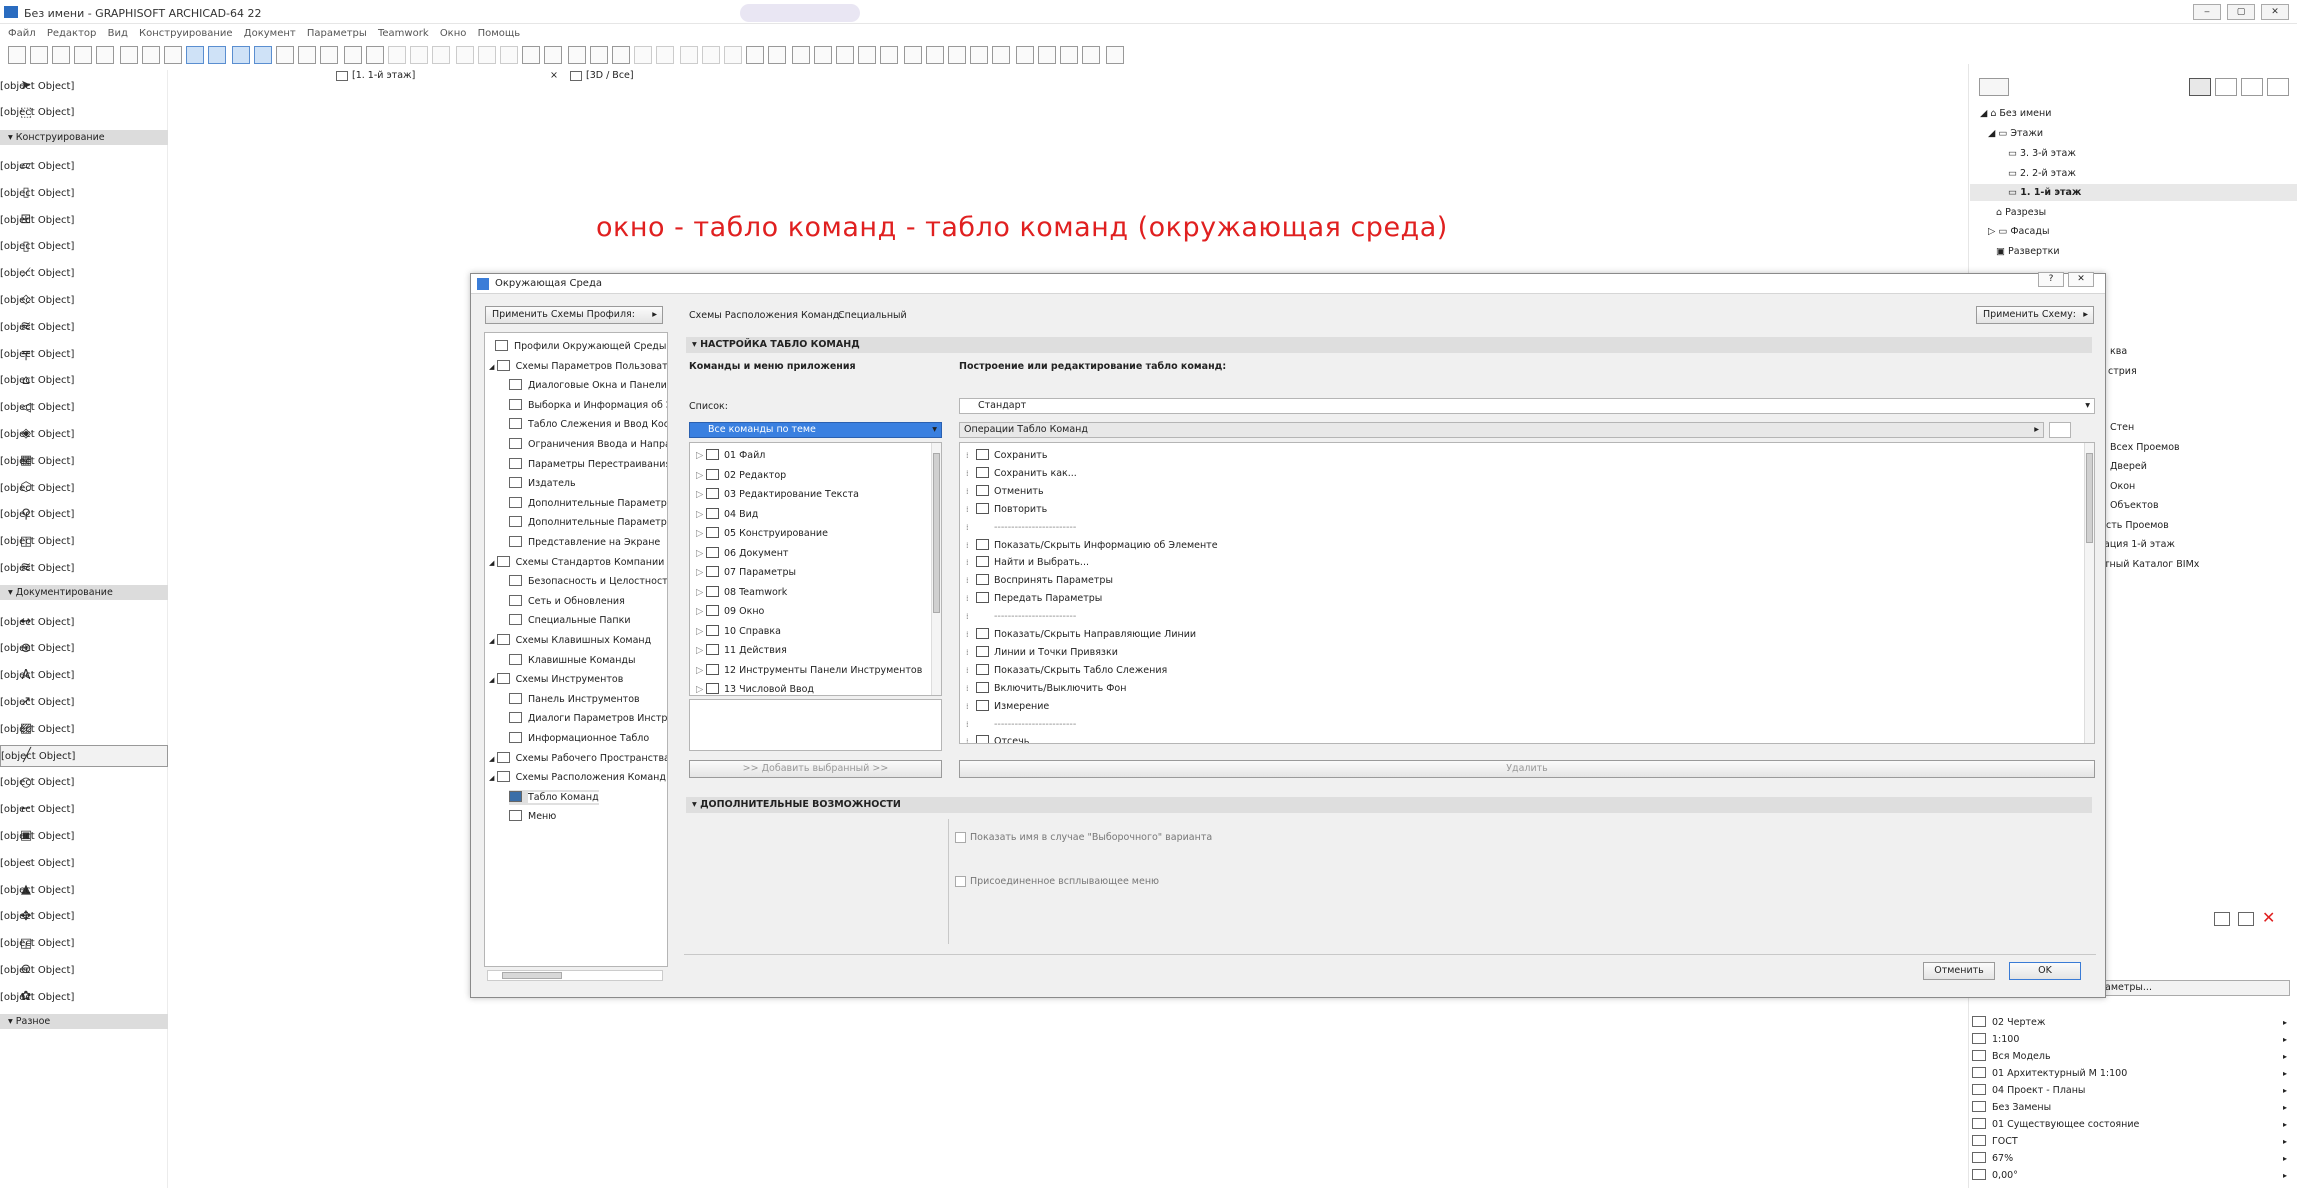 The height and width of the screenshot is (1188, 2297). What do you see at coordinates (2015, 114) in the screenshot?
I see `nav-root: ◢ ⌂ Без имени` at bounding box center [2015, 114].